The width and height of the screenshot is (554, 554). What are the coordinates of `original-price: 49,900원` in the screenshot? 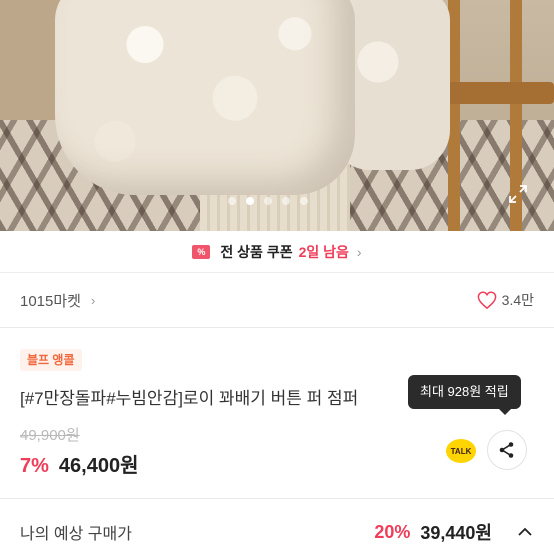 It's located at (50, 435).